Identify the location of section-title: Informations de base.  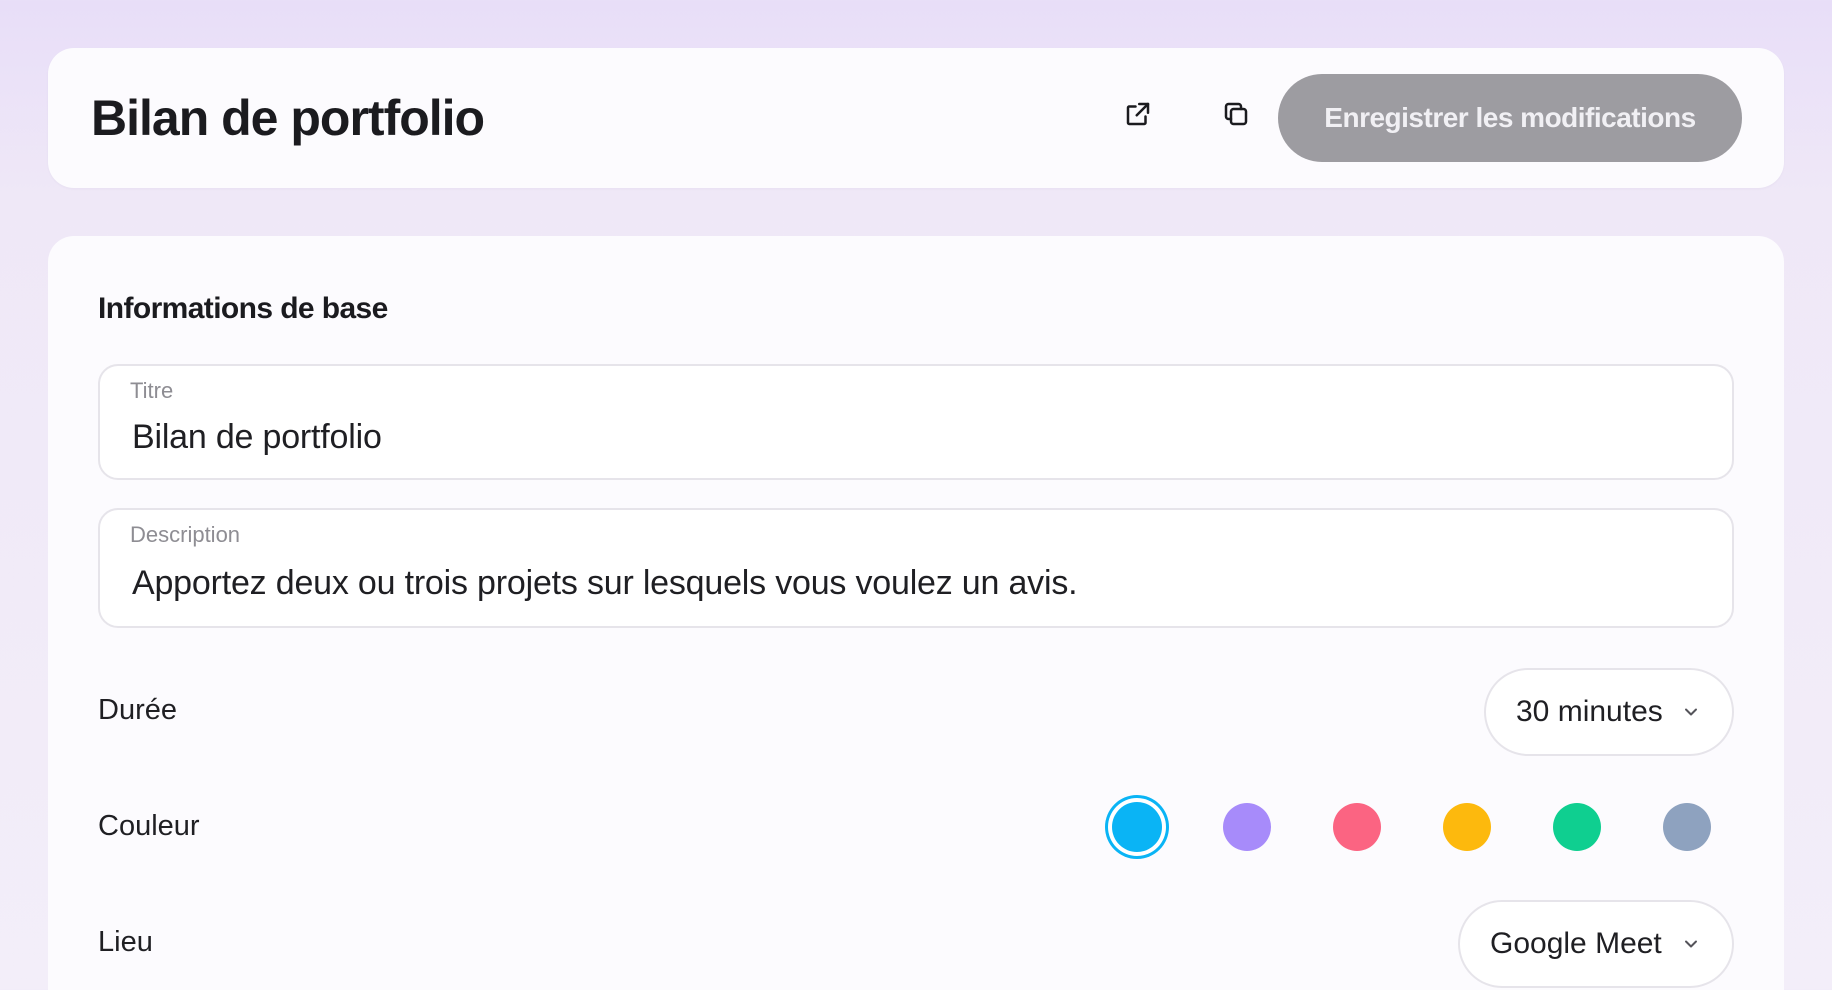
(243, 308).